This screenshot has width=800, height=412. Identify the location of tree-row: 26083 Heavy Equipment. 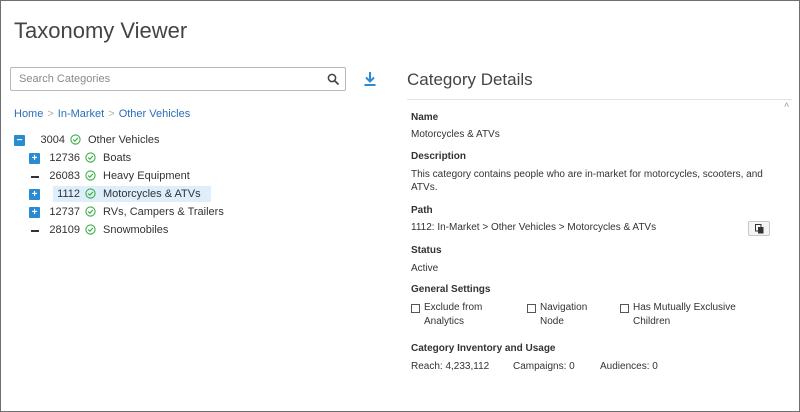
(209, 177).